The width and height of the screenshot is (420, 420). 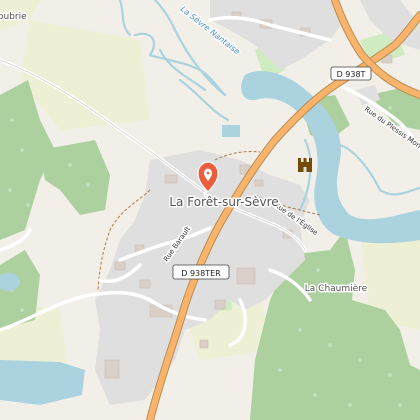 I want to click on shield-d938t-text: D 938T, so click(x=351, y=74).